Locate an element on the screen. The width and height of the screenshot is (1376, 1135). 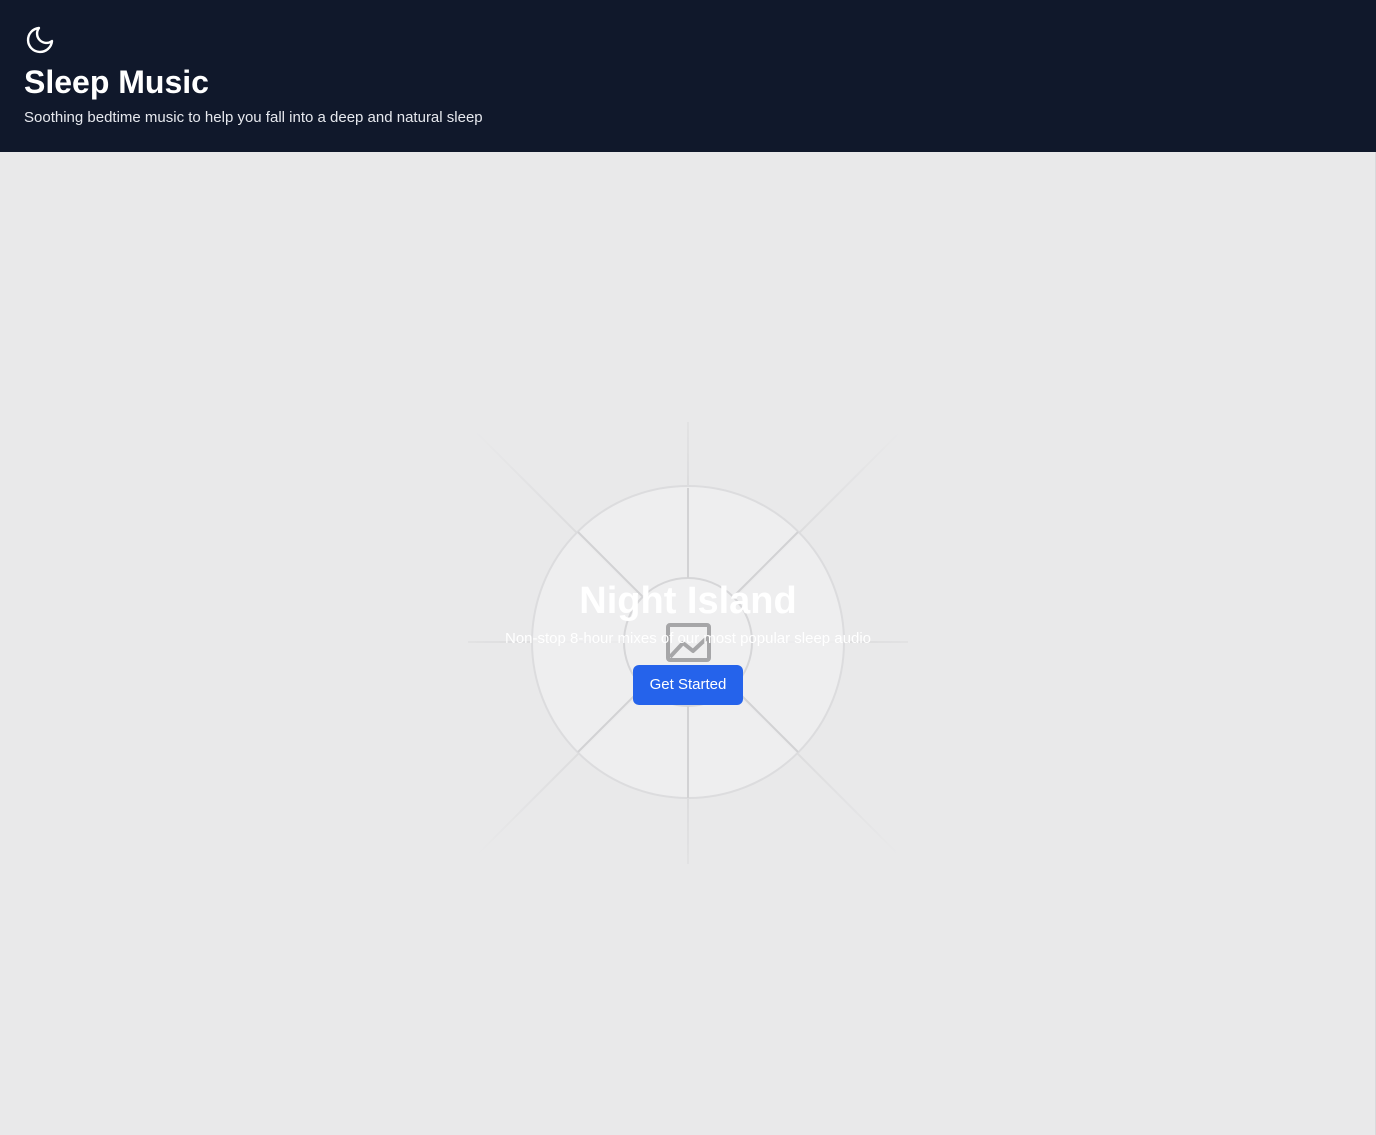
hero-title: Night Island is located at coordinates (688, 601).